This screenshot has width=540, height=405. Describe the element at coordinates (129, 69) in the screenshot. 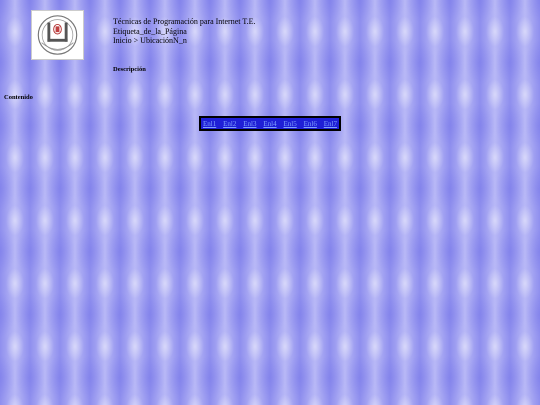

I see `description-heading: Descripción` at that location.